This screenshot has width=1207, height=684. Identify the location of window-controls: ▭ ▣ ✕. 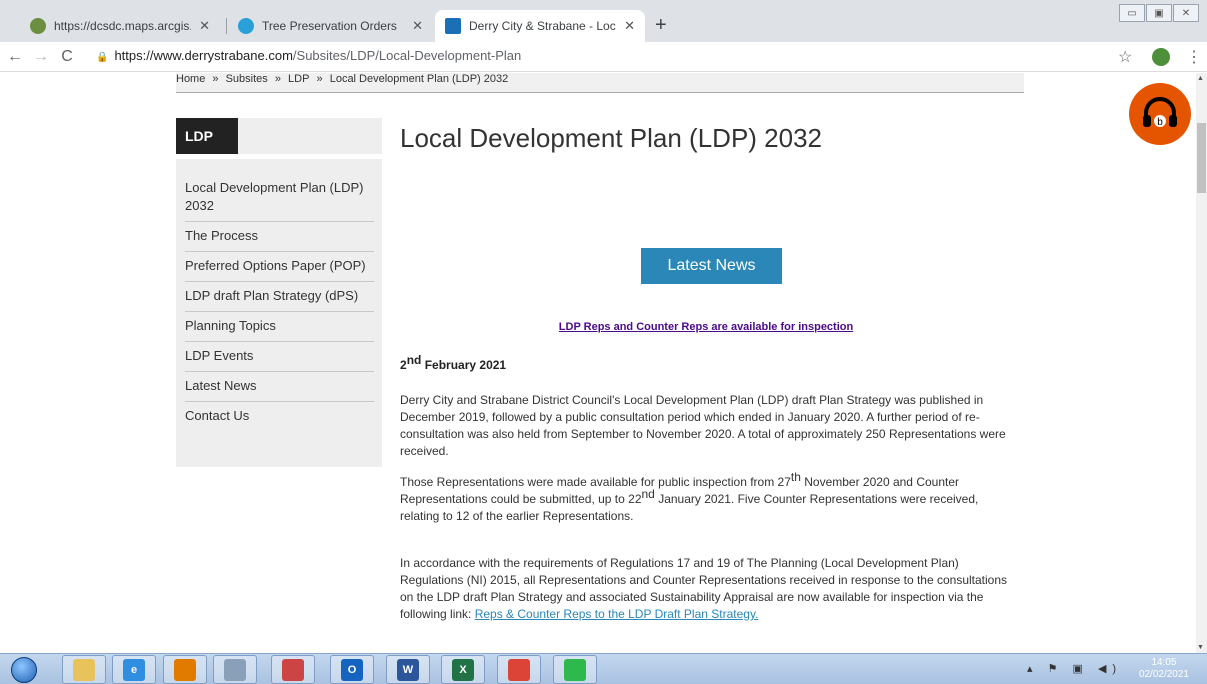
(1158, 13).